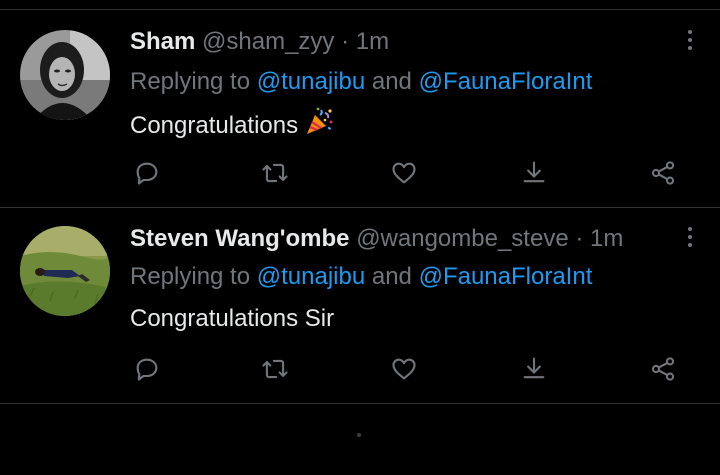  Describe the element at coordinates (319, 126) in the screenshot. I see `party-popper-icon` at that location.